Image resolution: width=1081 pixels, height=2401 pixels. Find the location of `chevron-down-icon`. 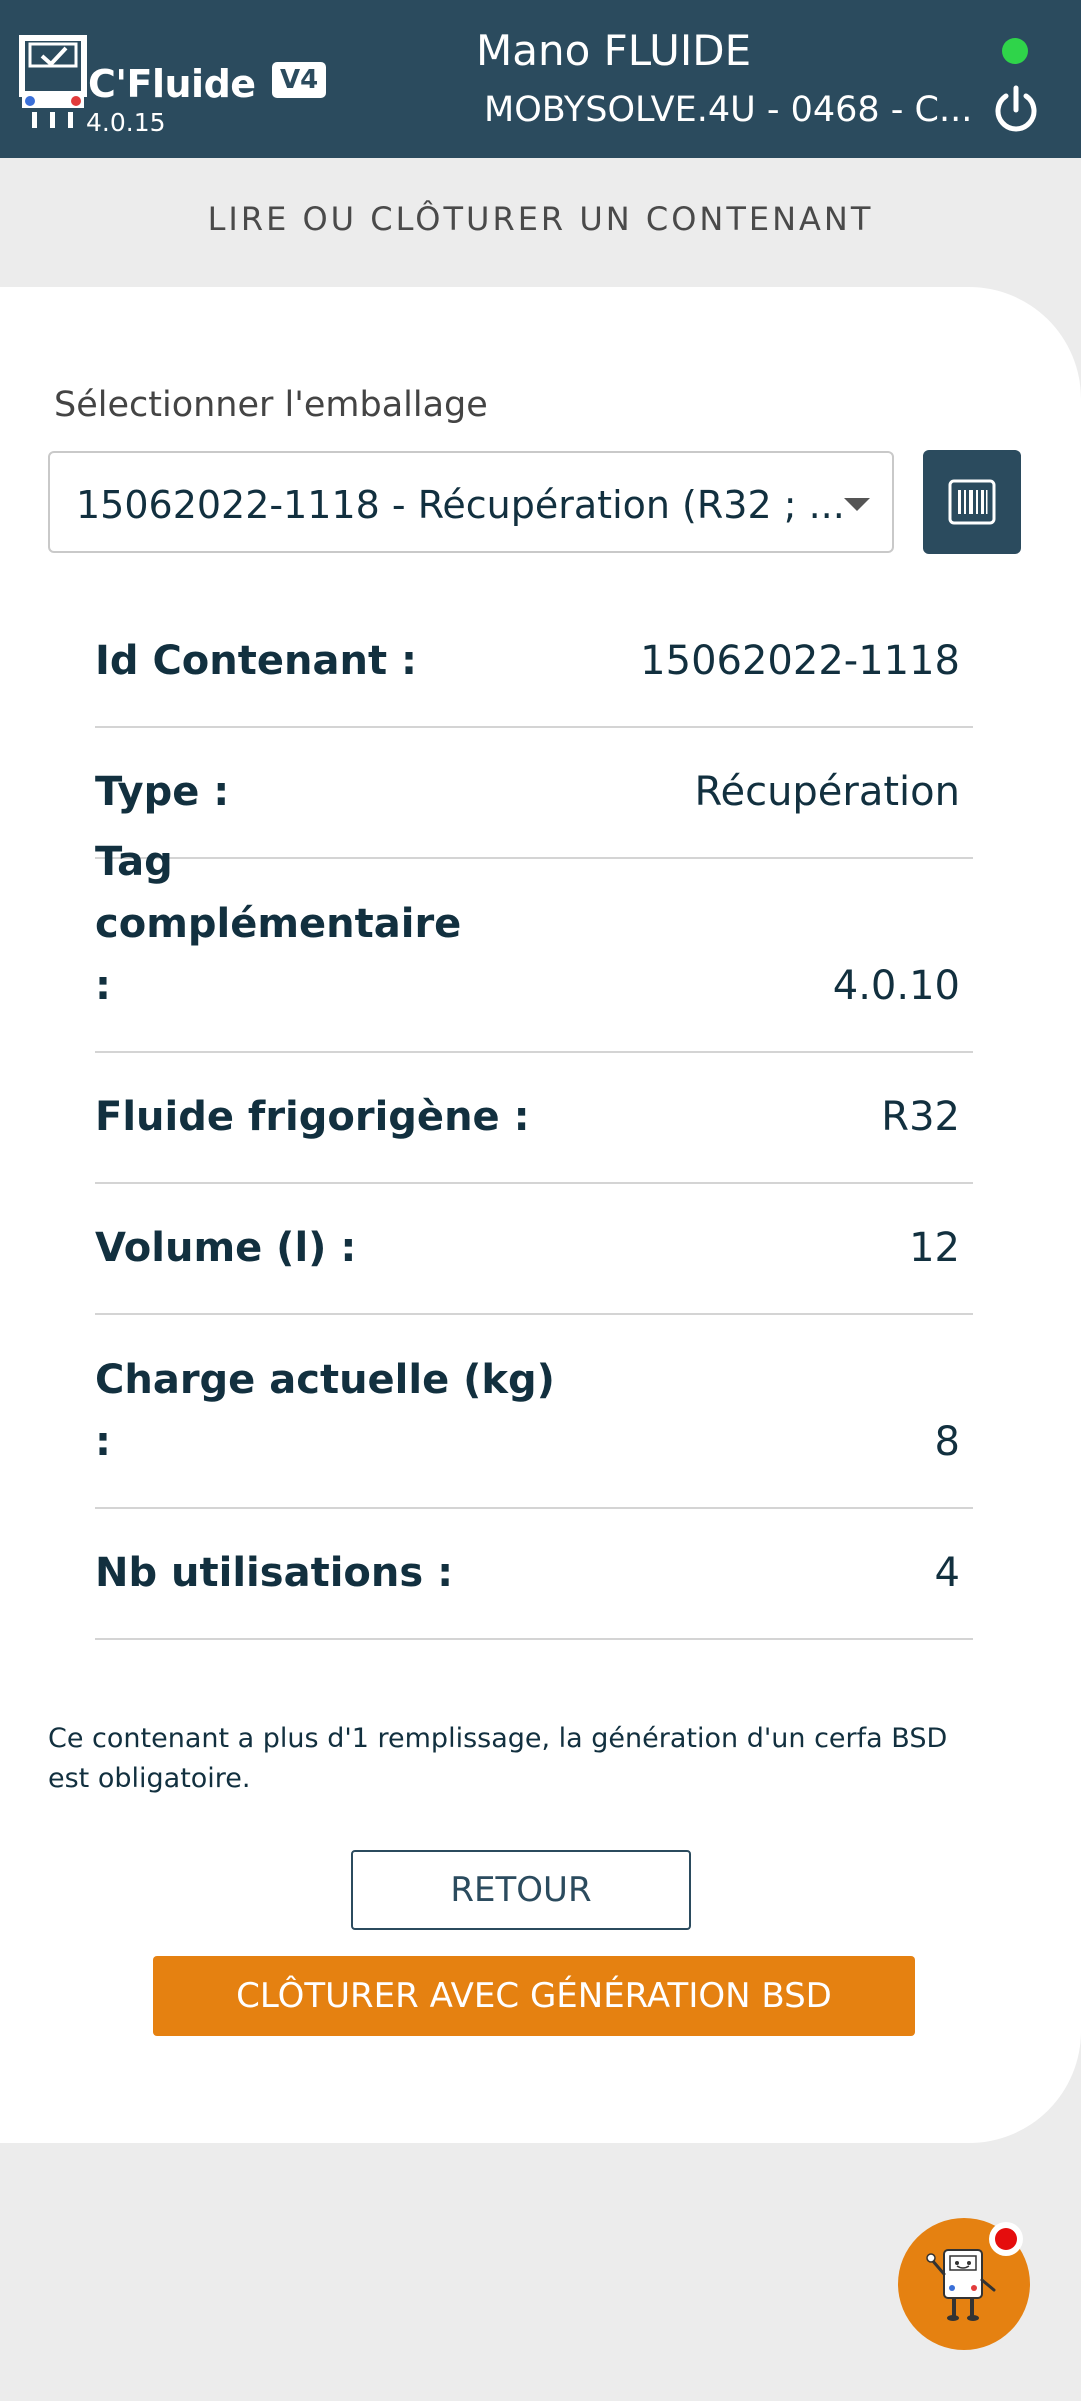

chevron-down-icon is located at coordinates (857, 504).